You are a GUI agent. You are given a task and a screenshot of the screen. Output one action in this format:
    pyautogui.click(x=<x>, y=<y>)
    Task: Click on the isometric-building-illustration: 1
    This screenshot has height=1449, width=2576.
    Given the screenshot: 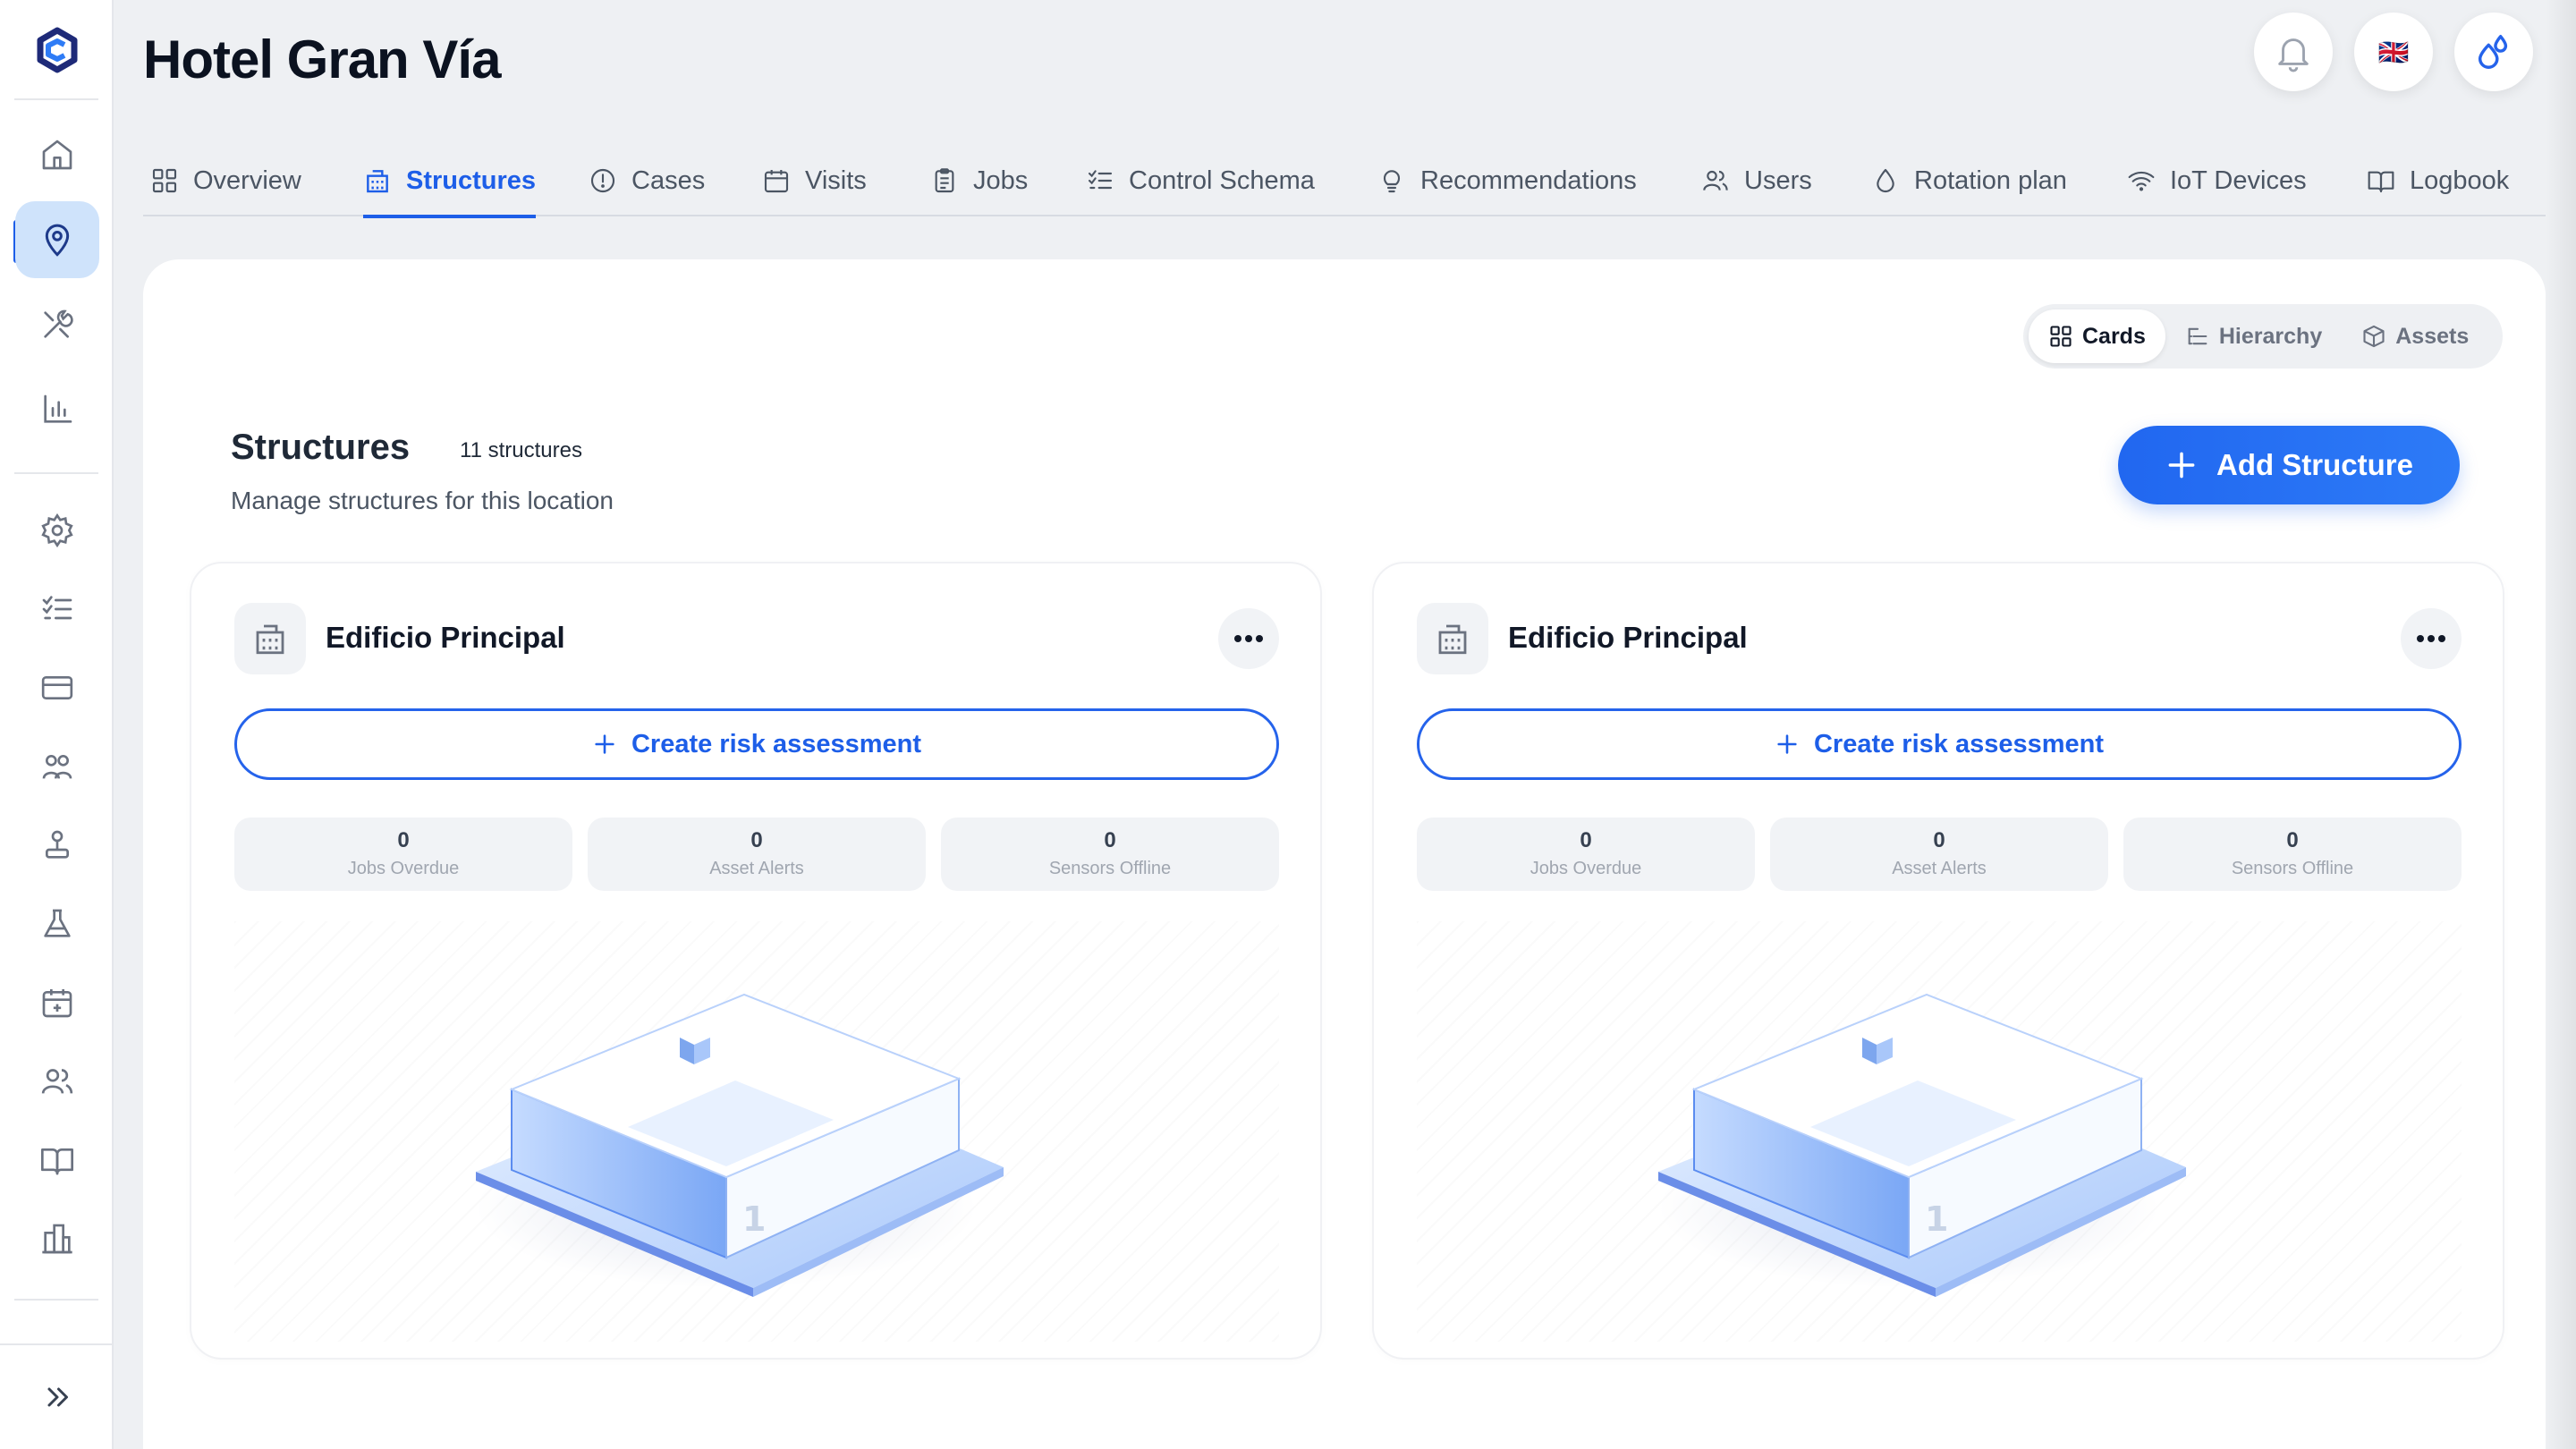 What is the action you would take?
    pyautogui.click(x=740, y=1145)
    